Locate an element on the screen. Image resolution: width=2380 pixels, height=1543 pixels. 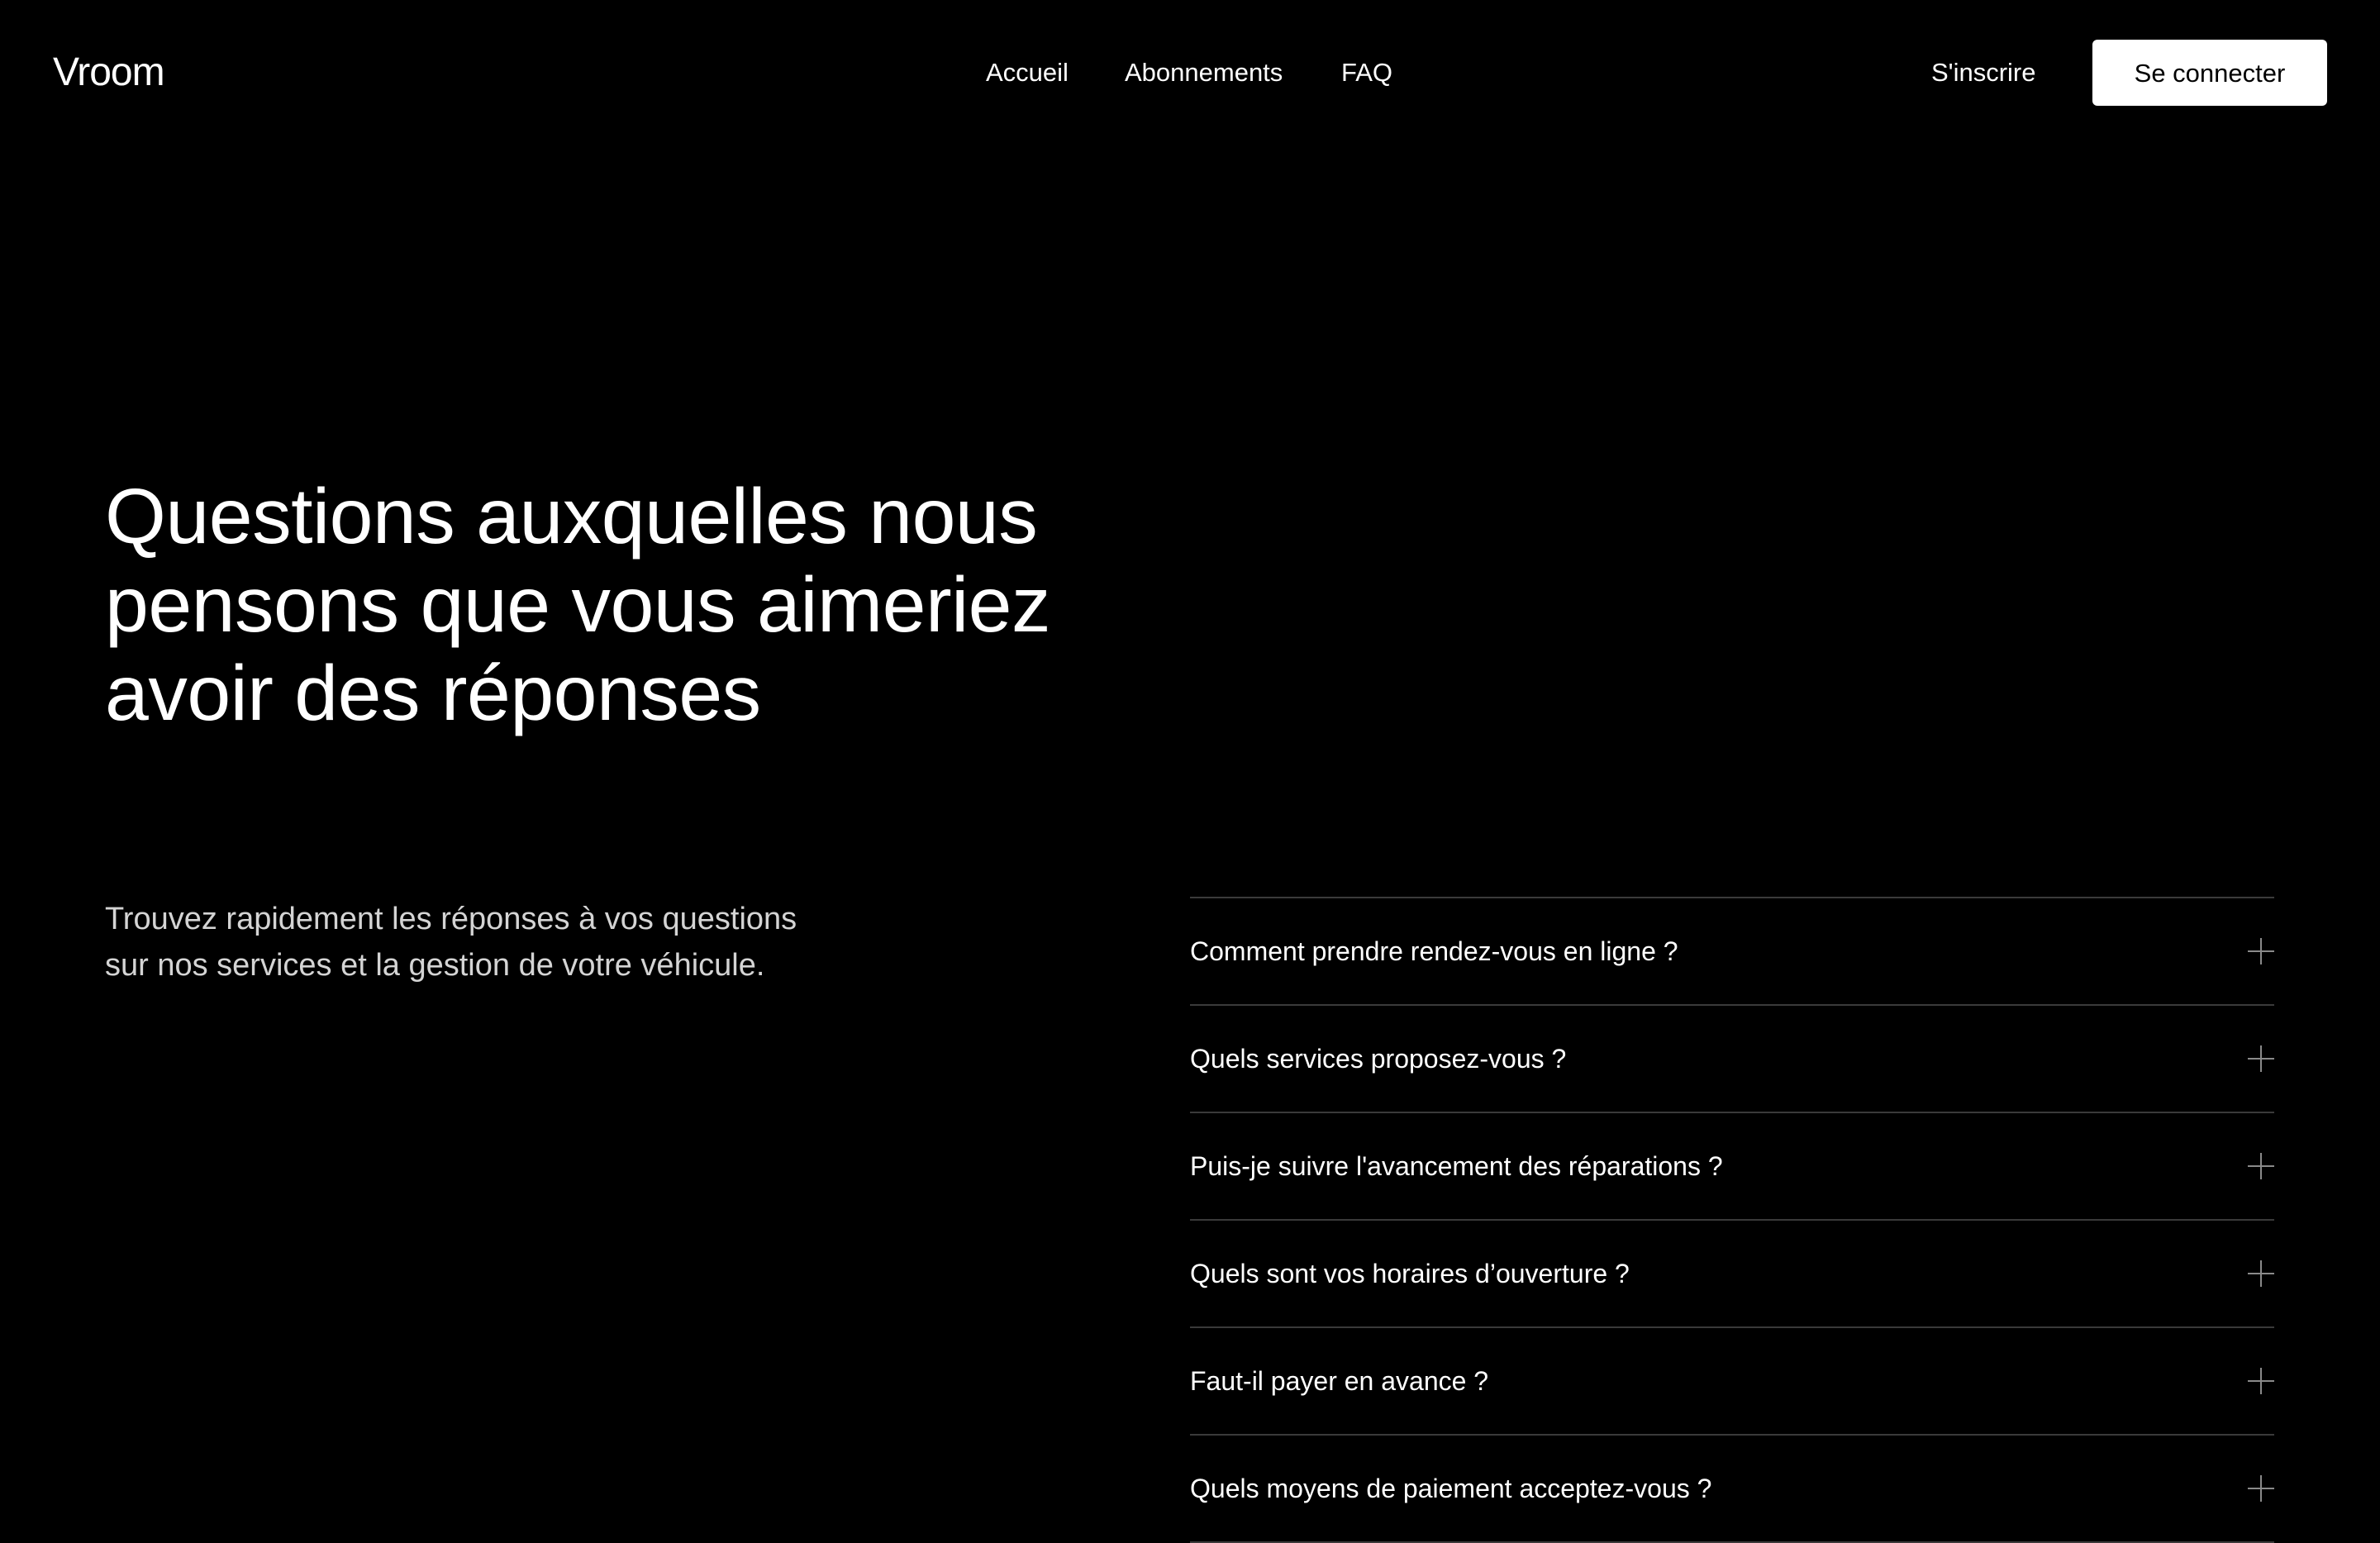
nav-link-accueil: Accueil is located at coordinates (1027, 73).